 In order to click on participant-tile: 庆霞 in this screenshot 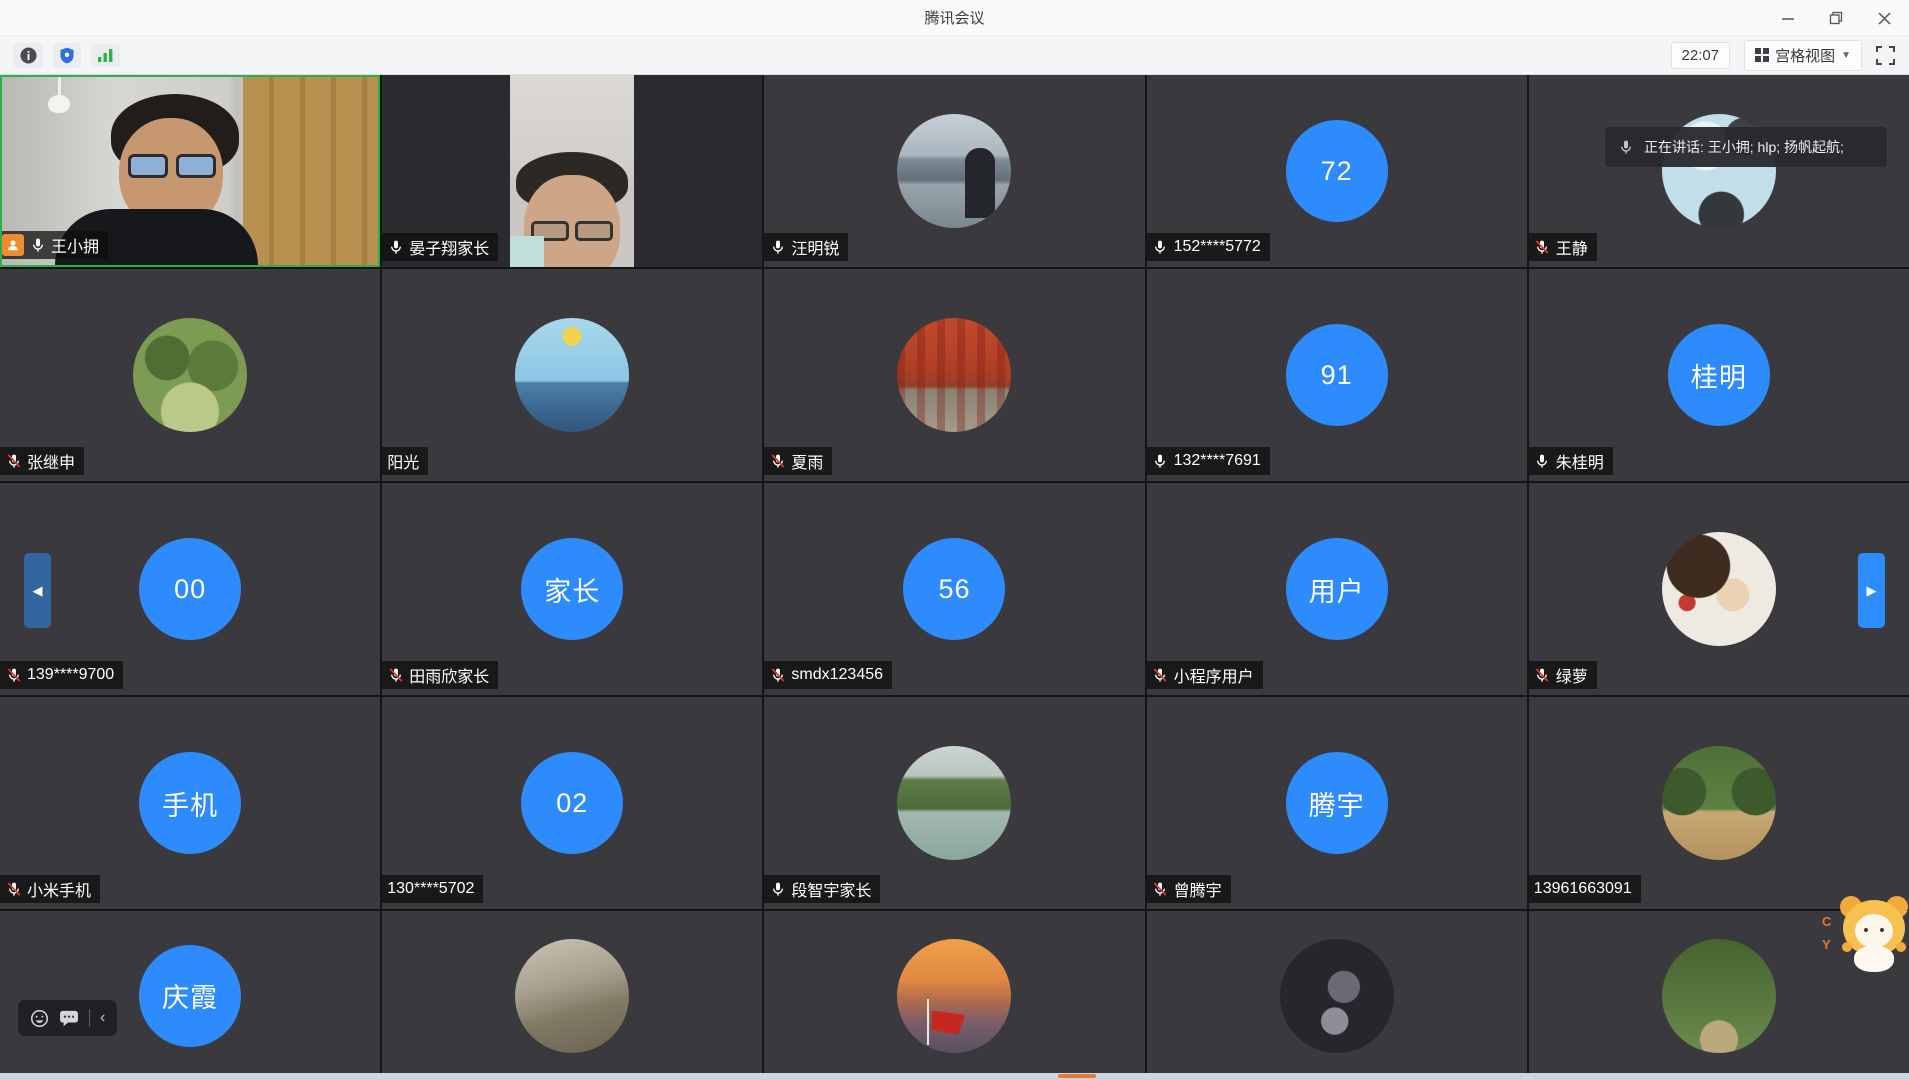, I will do `click(190, 995)`.